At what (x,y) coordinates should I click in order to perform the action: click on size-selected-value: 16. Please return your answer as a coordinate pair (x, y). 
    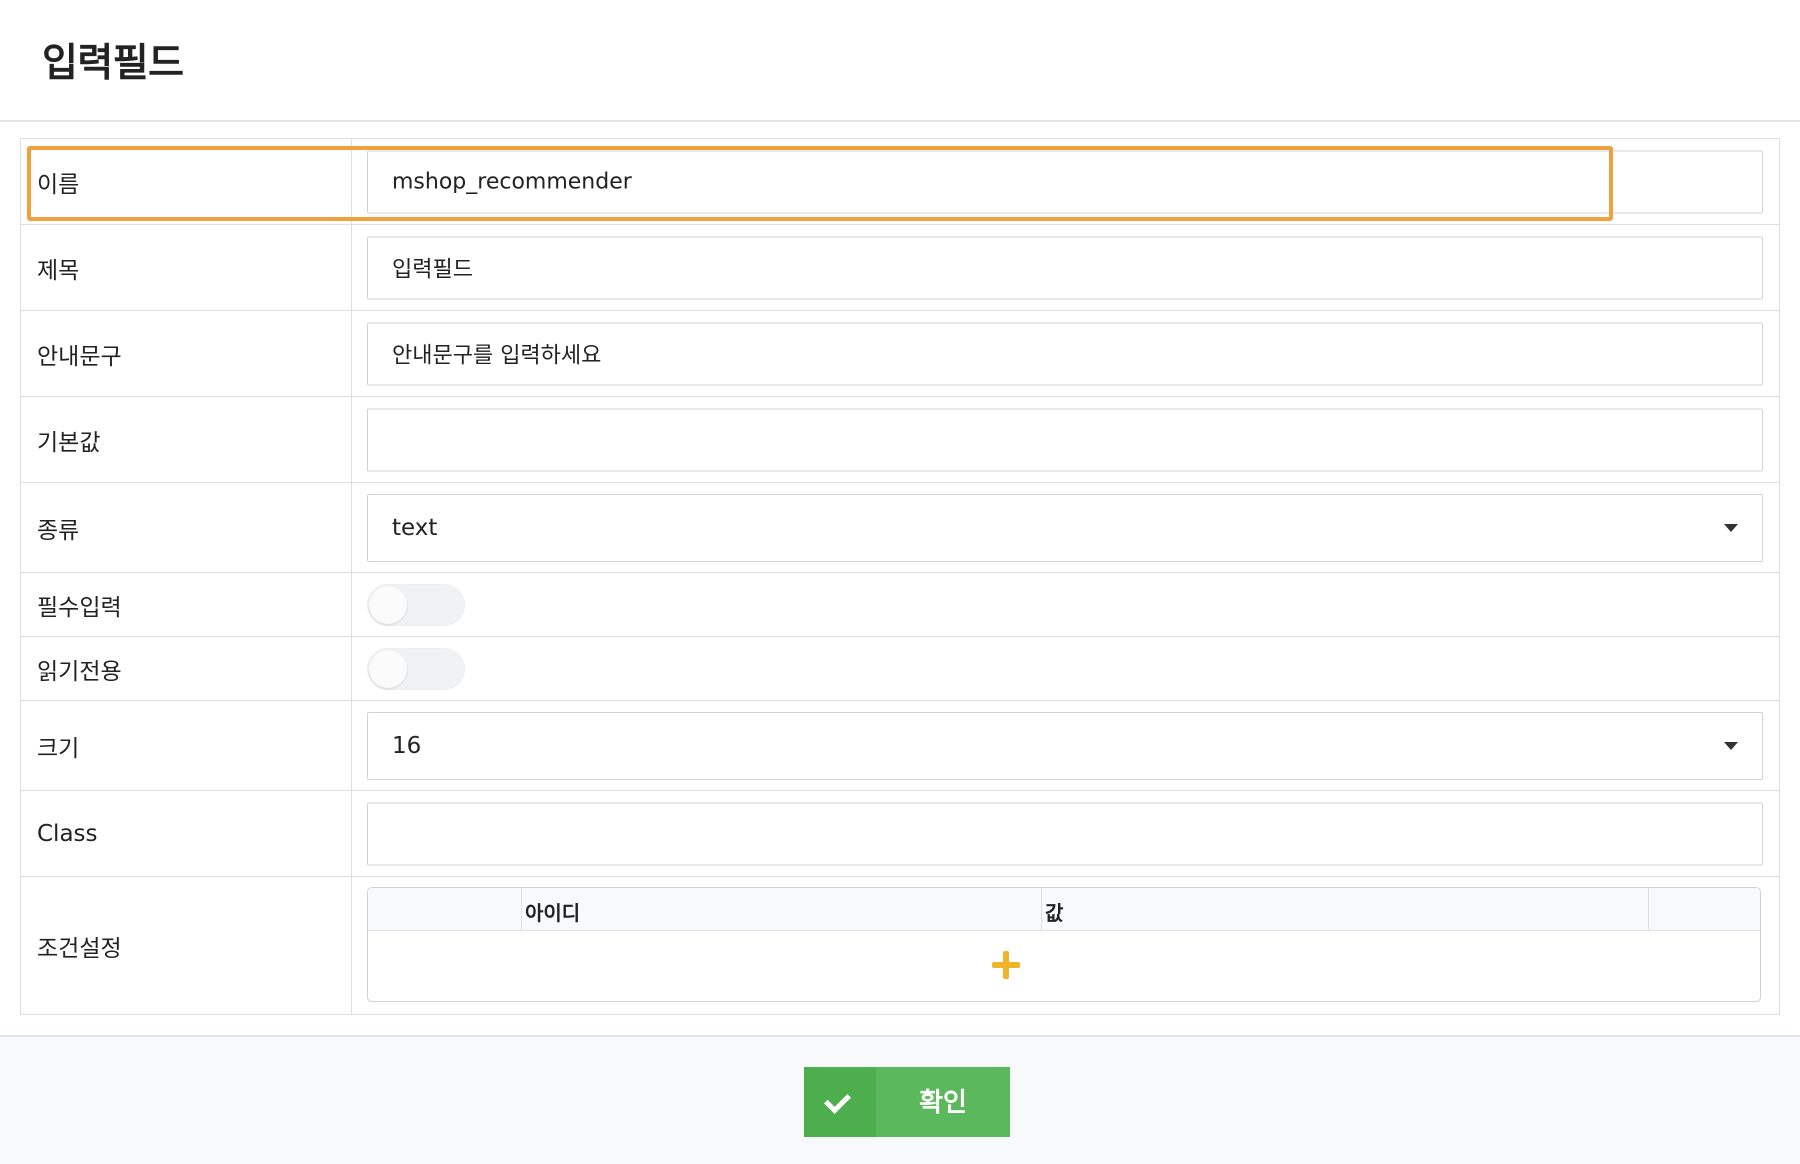
    Looking at the image, I should click on (407, 745).